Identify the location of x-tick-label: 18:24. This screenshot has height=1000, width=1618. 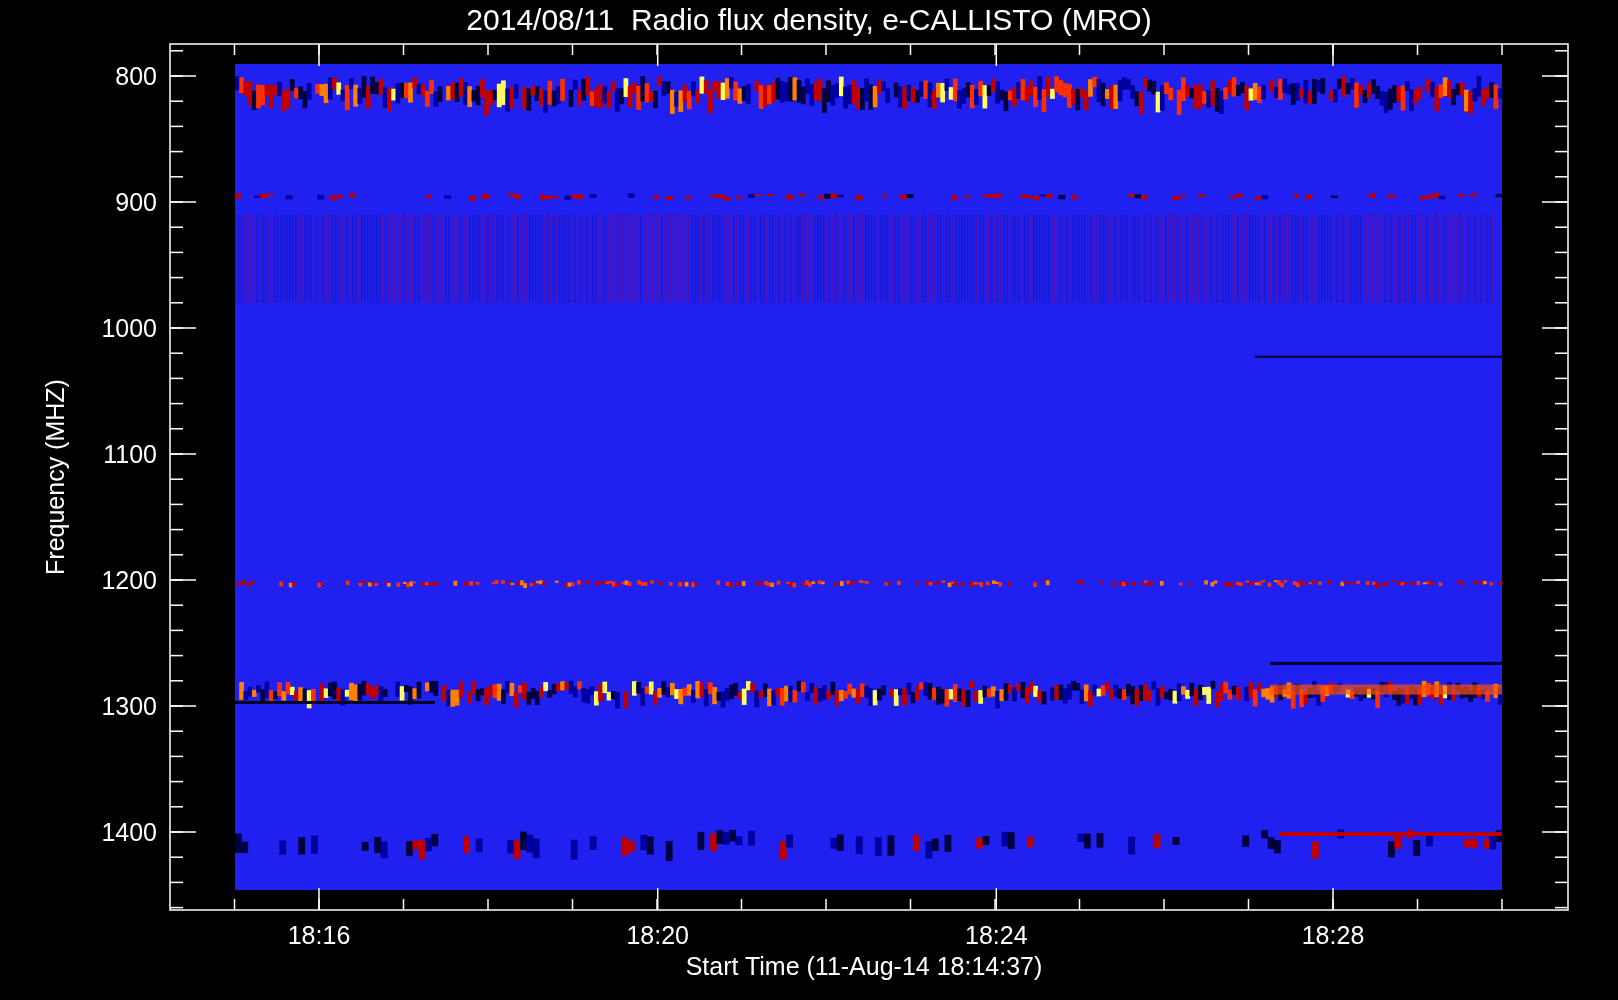
(996, 935).